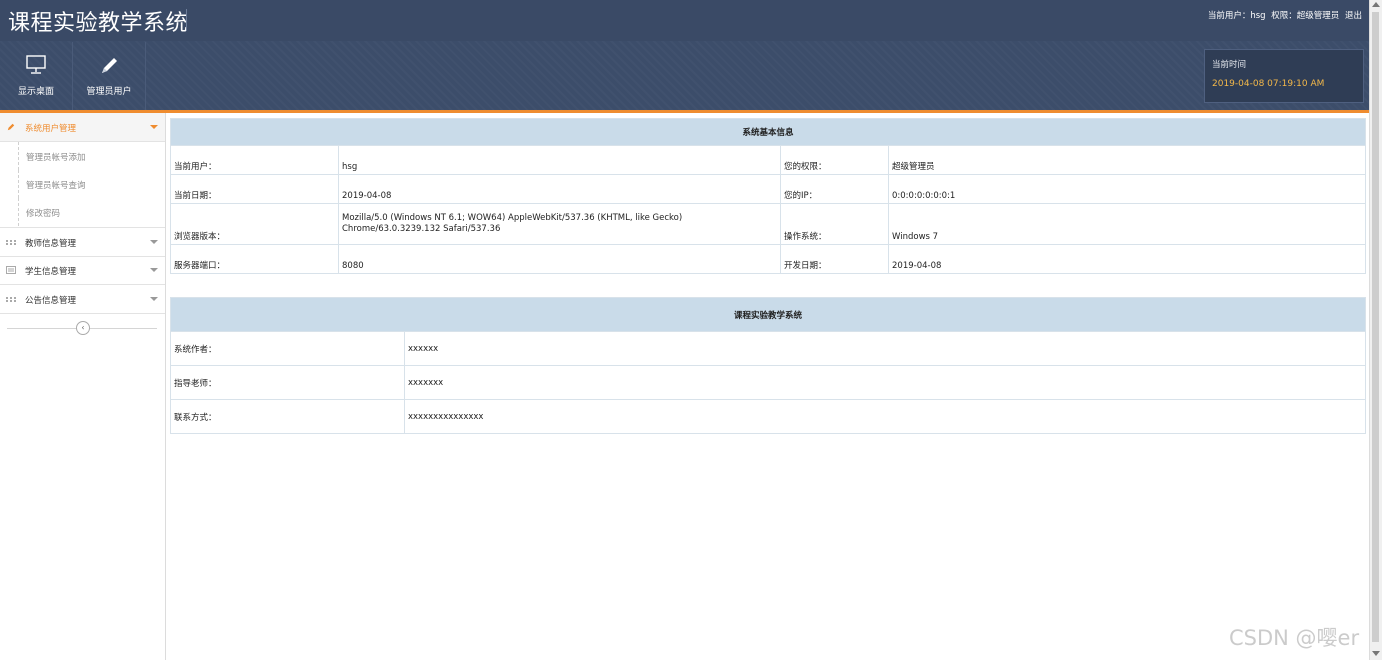 The image size is (1382, 660). Describe the element at coordinates (36, 64) in the screenshot. I see `monitor-icon` at that location.